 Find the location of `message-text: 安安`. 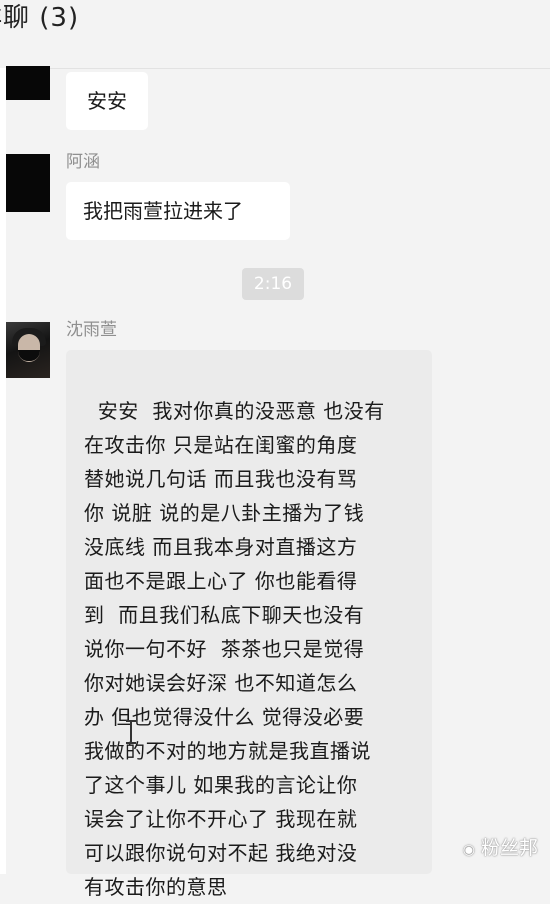

message-text: 安安 is located at coordinates (107, 101).